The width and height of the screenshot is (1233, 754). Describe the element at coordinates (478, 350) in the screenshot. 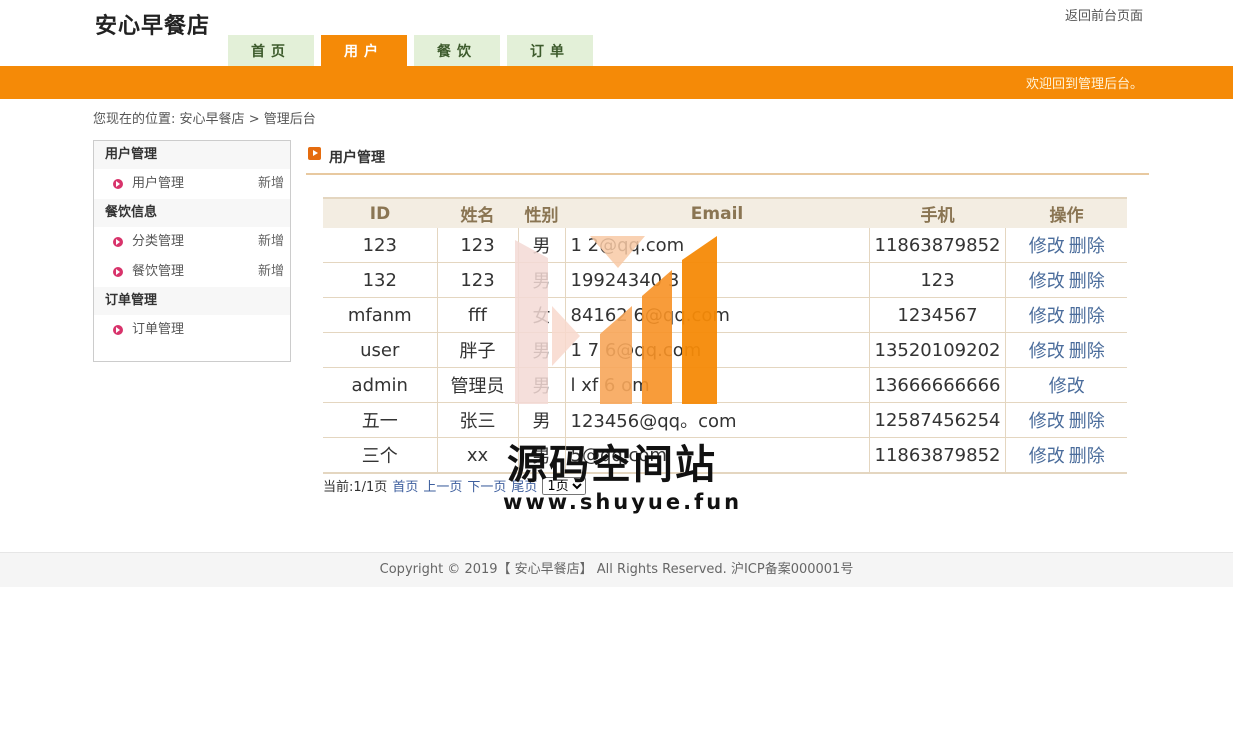

I see `cell-name: 胖子` at that location.